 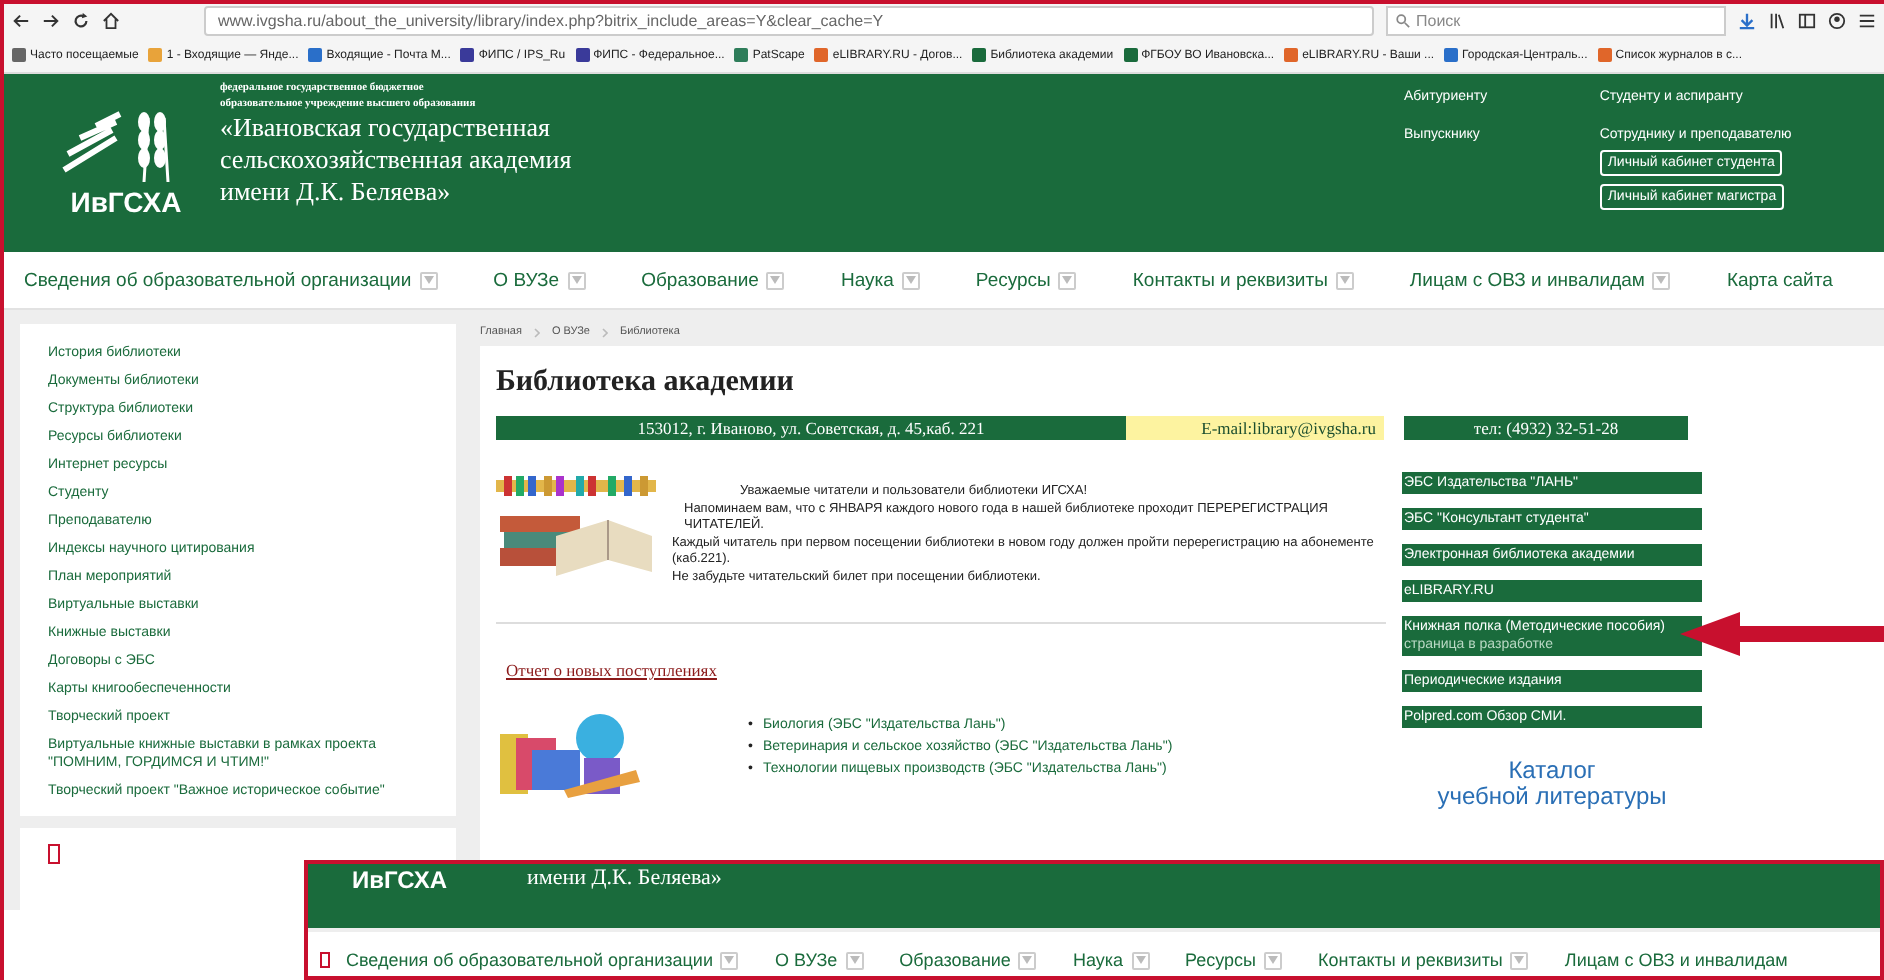 What do you see at coordinates (1837, 21) in the screenshot?
I see `account-icon` at bounding box center [1837, 21].